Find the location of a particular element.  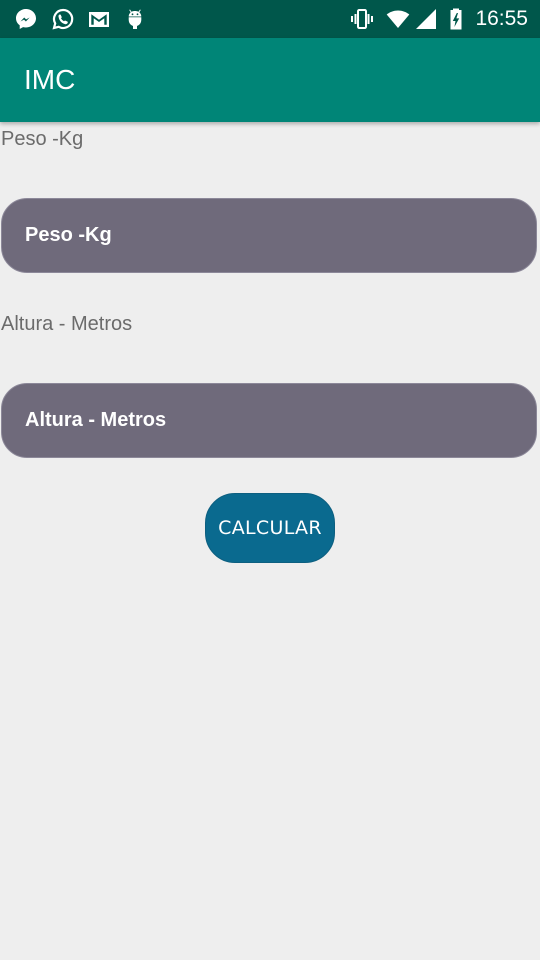

peso-label: Peso -Kg is located at coordinates (42, 139).